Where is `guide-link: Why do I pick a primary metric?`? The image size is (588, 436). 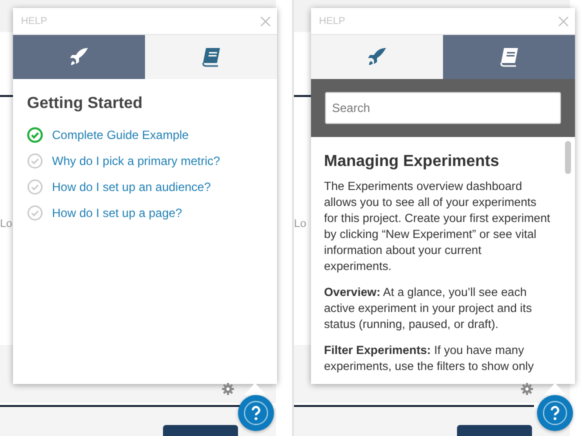
guide-link: Why do I pick a primary metric? is located at coordinates (136, 161).